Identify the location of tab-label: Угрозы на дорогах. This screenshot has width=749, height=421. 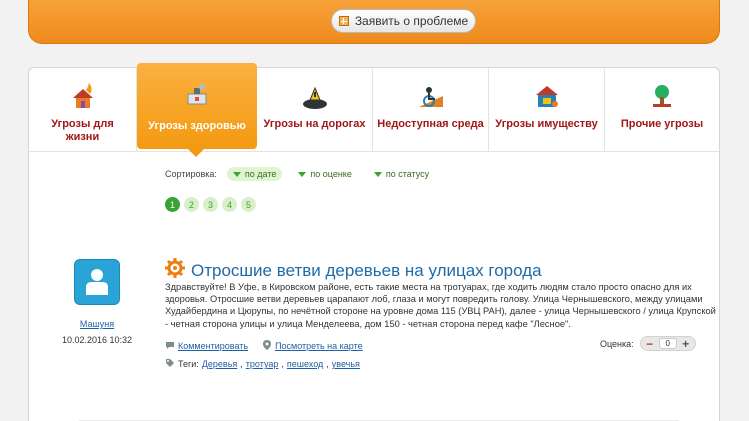
(314, 124).